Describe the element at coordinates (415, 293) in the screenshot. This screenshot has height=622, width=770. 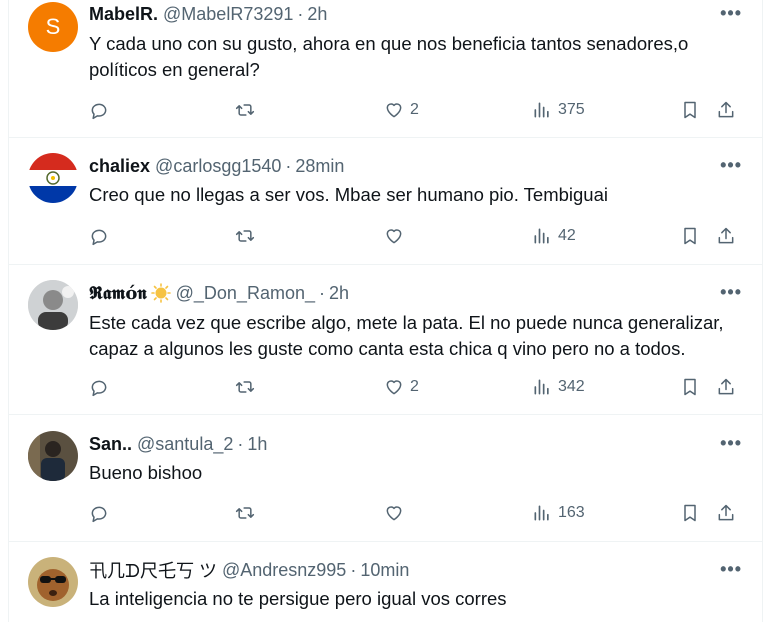
I see `tweet-header: 𝕽𝖆𝖒ó𝖓 @_Don_Ramon_ · 2h •••` at that location.